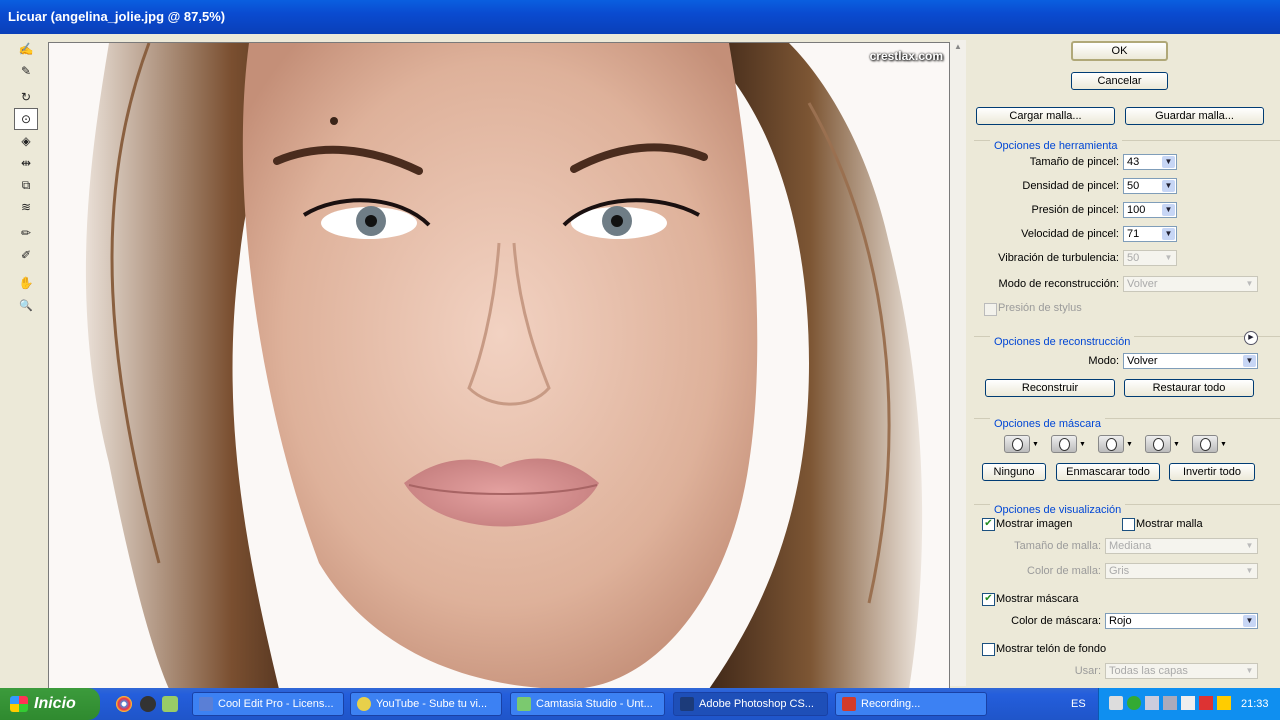  What do you see at coordinates (26, 49) in the screenshot?
I see `forward-warp-tool-icon: ✍` at bounding box center [26, 49].